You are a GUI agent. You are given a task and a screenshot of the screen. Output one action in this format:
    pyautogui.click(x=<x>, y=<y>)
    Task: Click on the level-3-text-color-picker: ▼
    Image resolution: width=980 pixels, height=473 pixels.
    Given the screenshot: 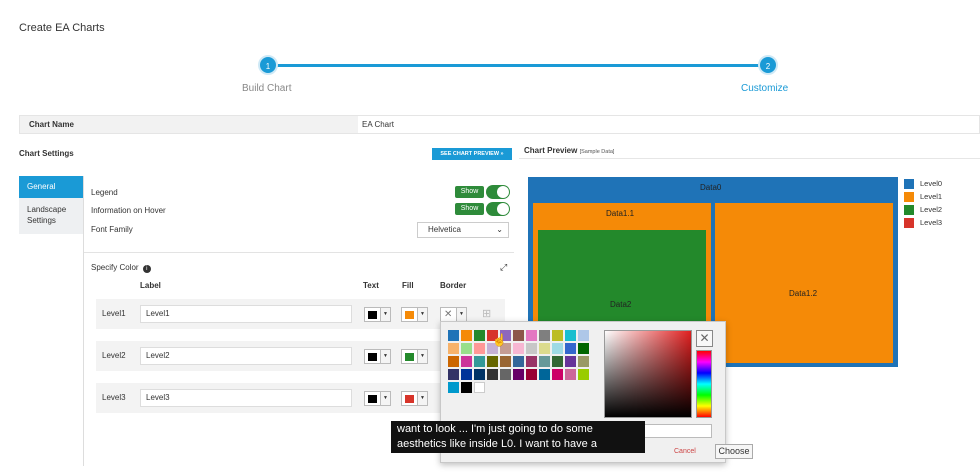 What is the action you would take?
    pyautogui.click(x=377, y=398)
    